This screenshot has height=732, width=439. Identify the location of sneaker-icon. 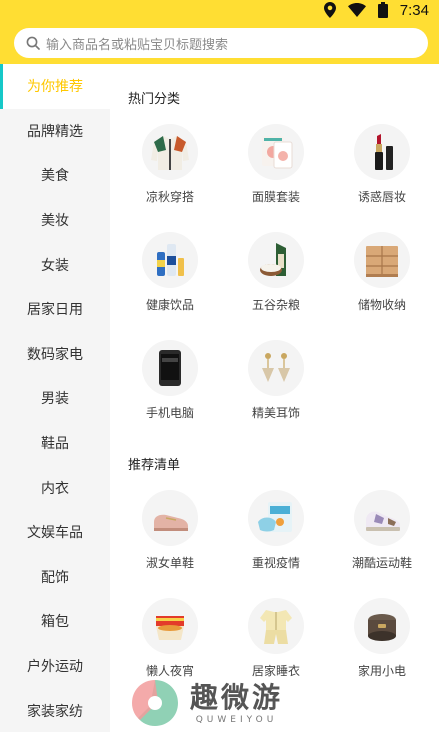
(383, 521).